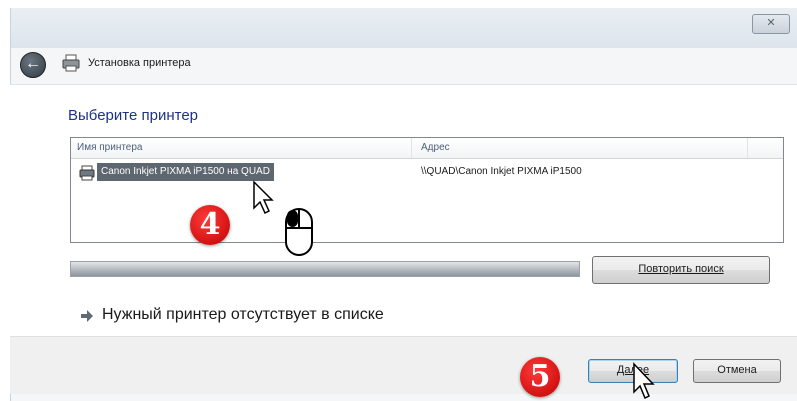 The image size is (797, 401). What do you see at coordinates (540, 377) in the screenshot?
I see `step-badge-5: 5` at bounding box center [540, 377].